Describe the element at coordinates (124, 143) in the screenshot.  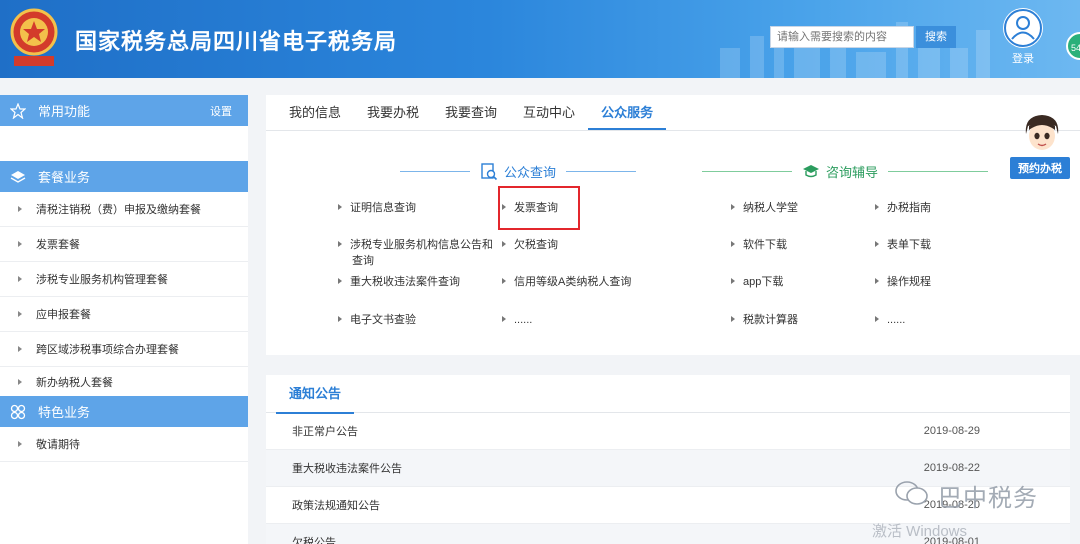
I see `section-spacer` at that location.